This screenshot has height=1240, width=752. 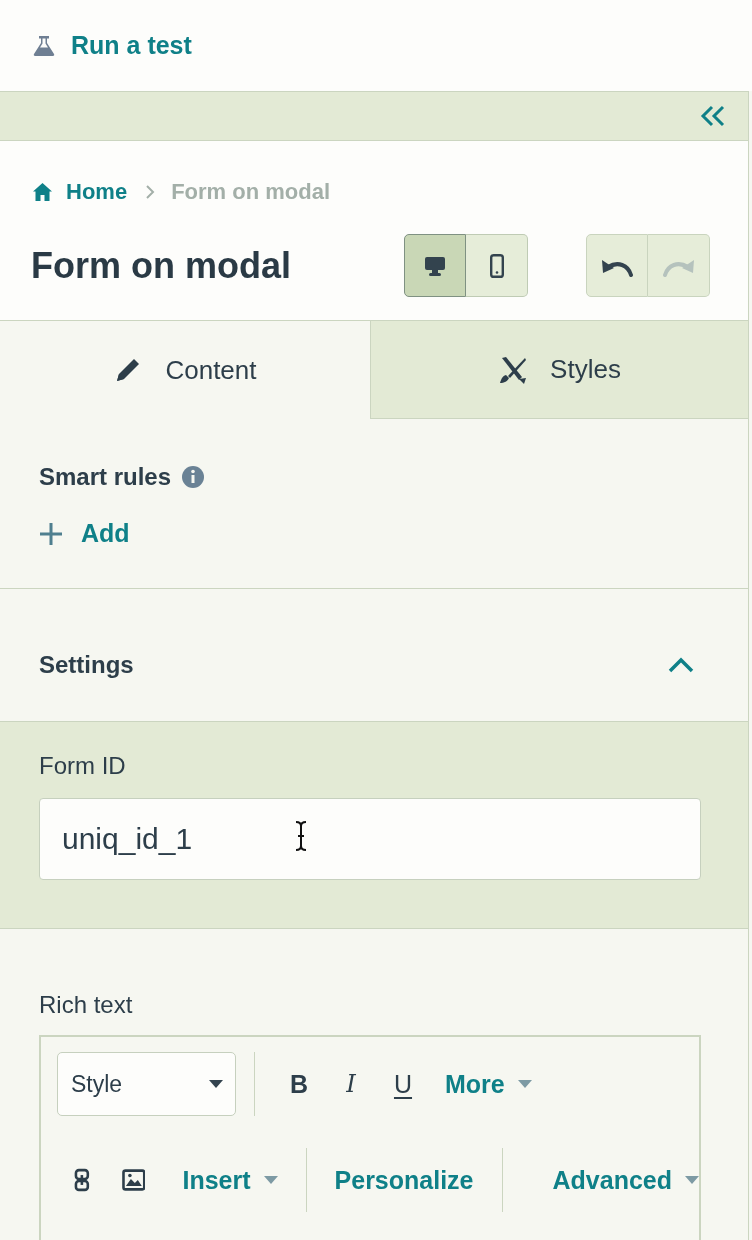 I want to click on tab: Styles, so click(x=559, y=370).